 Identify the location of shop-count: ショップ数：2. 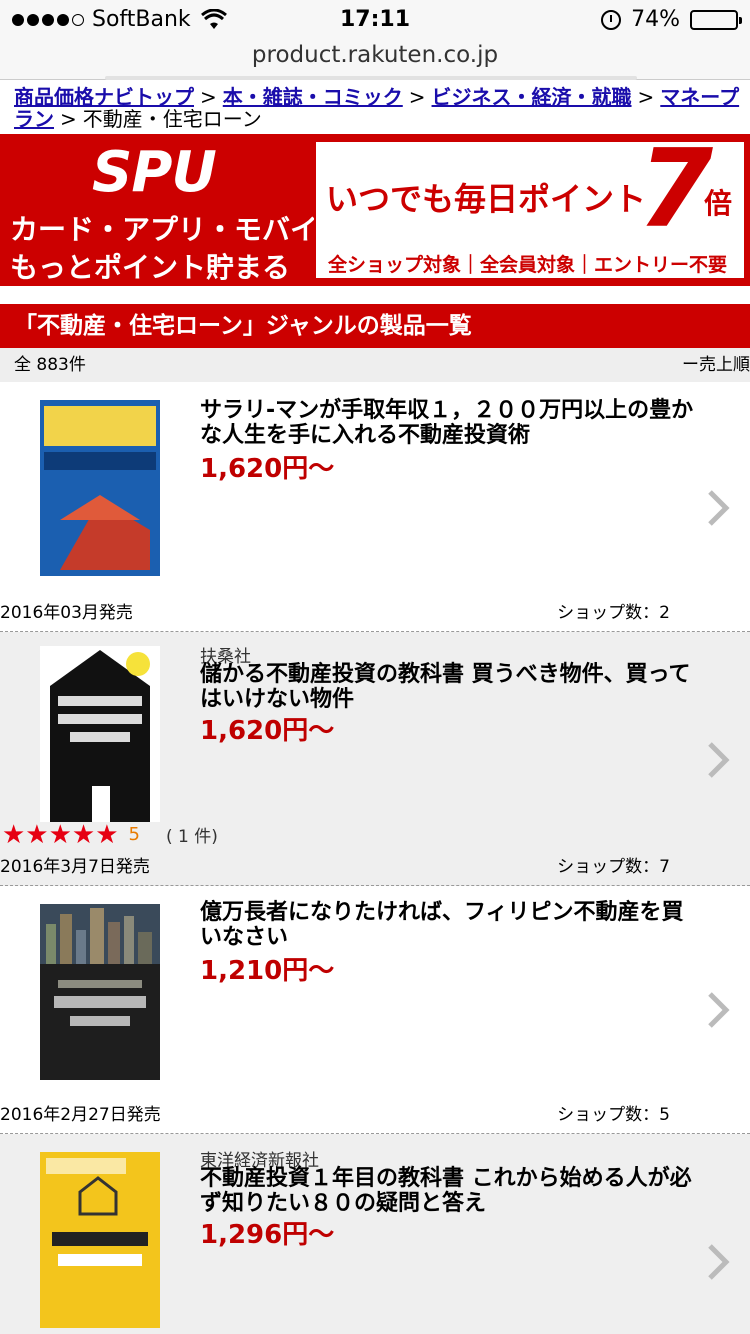
(613, 613).